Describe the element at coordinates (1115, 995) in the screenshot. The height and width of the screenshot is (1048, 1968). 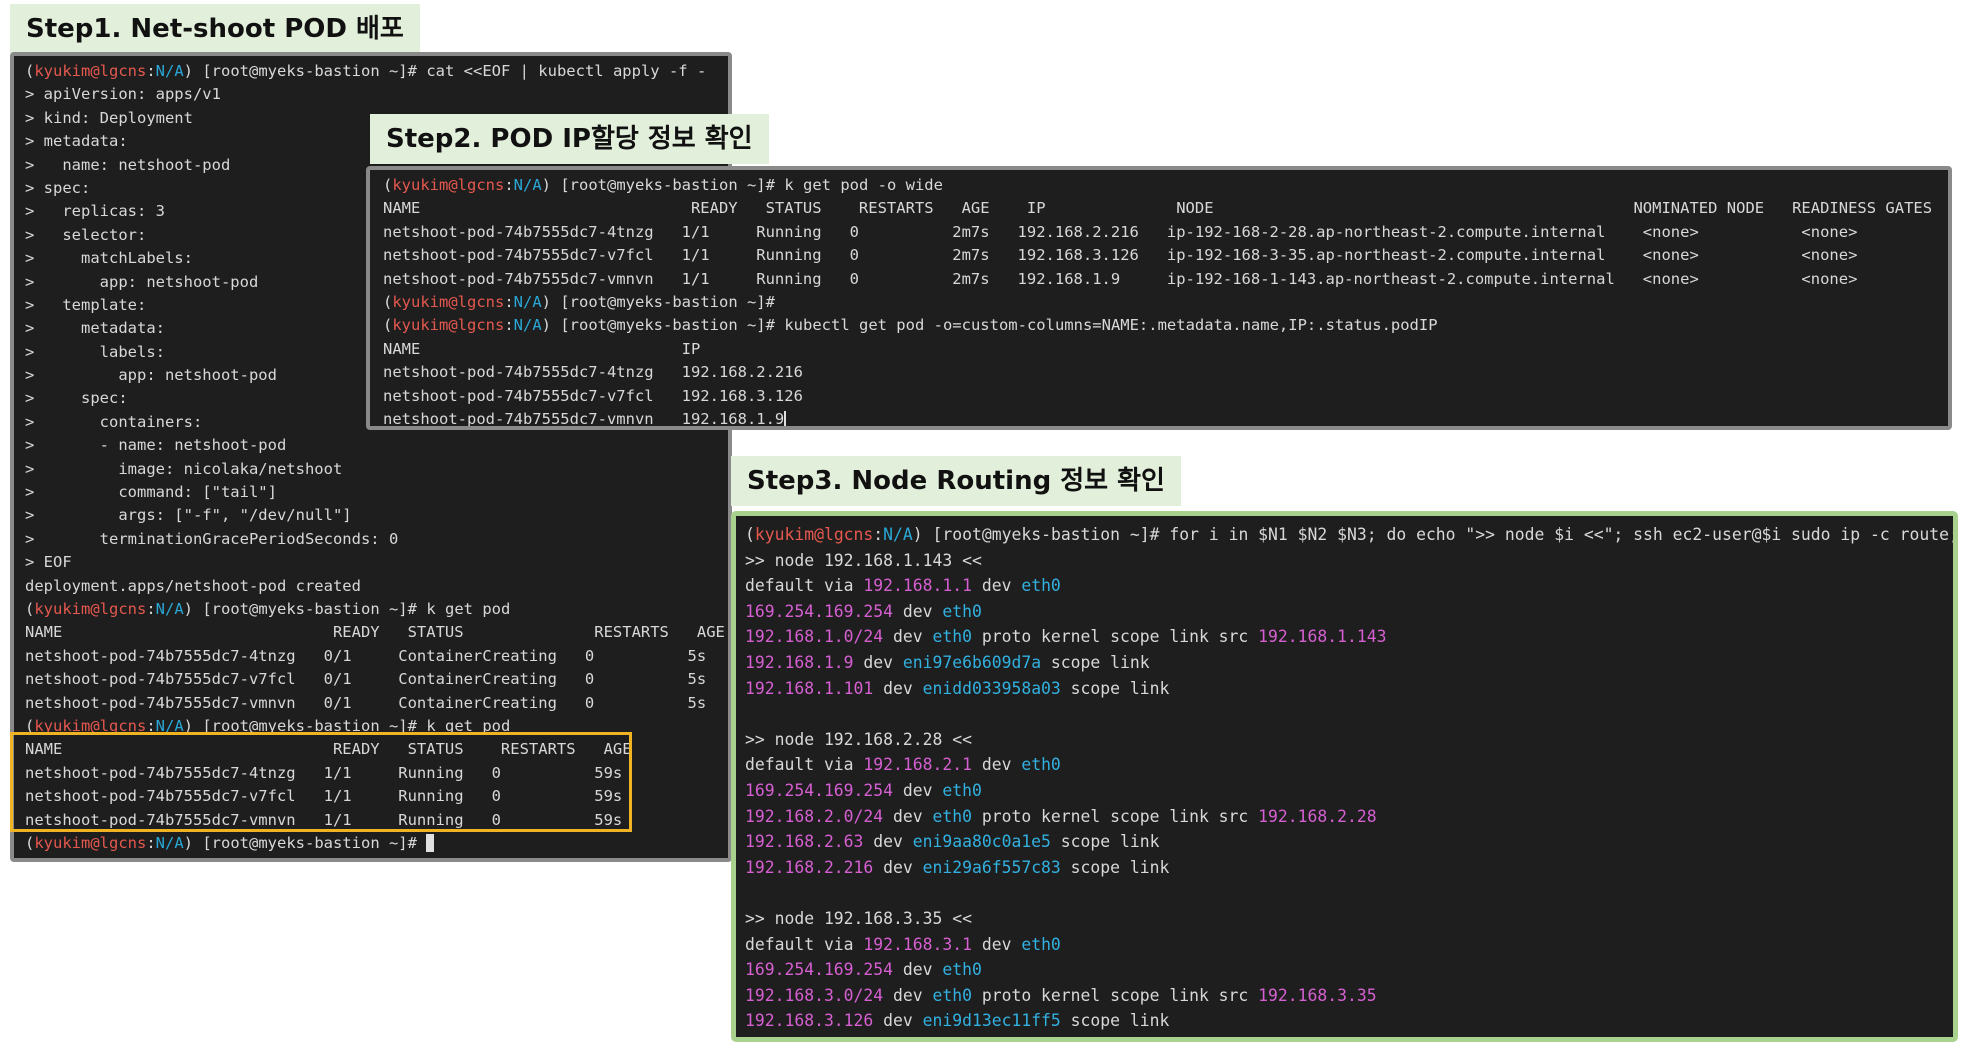
I see `route-text: proto kernel scope link src` at that location.